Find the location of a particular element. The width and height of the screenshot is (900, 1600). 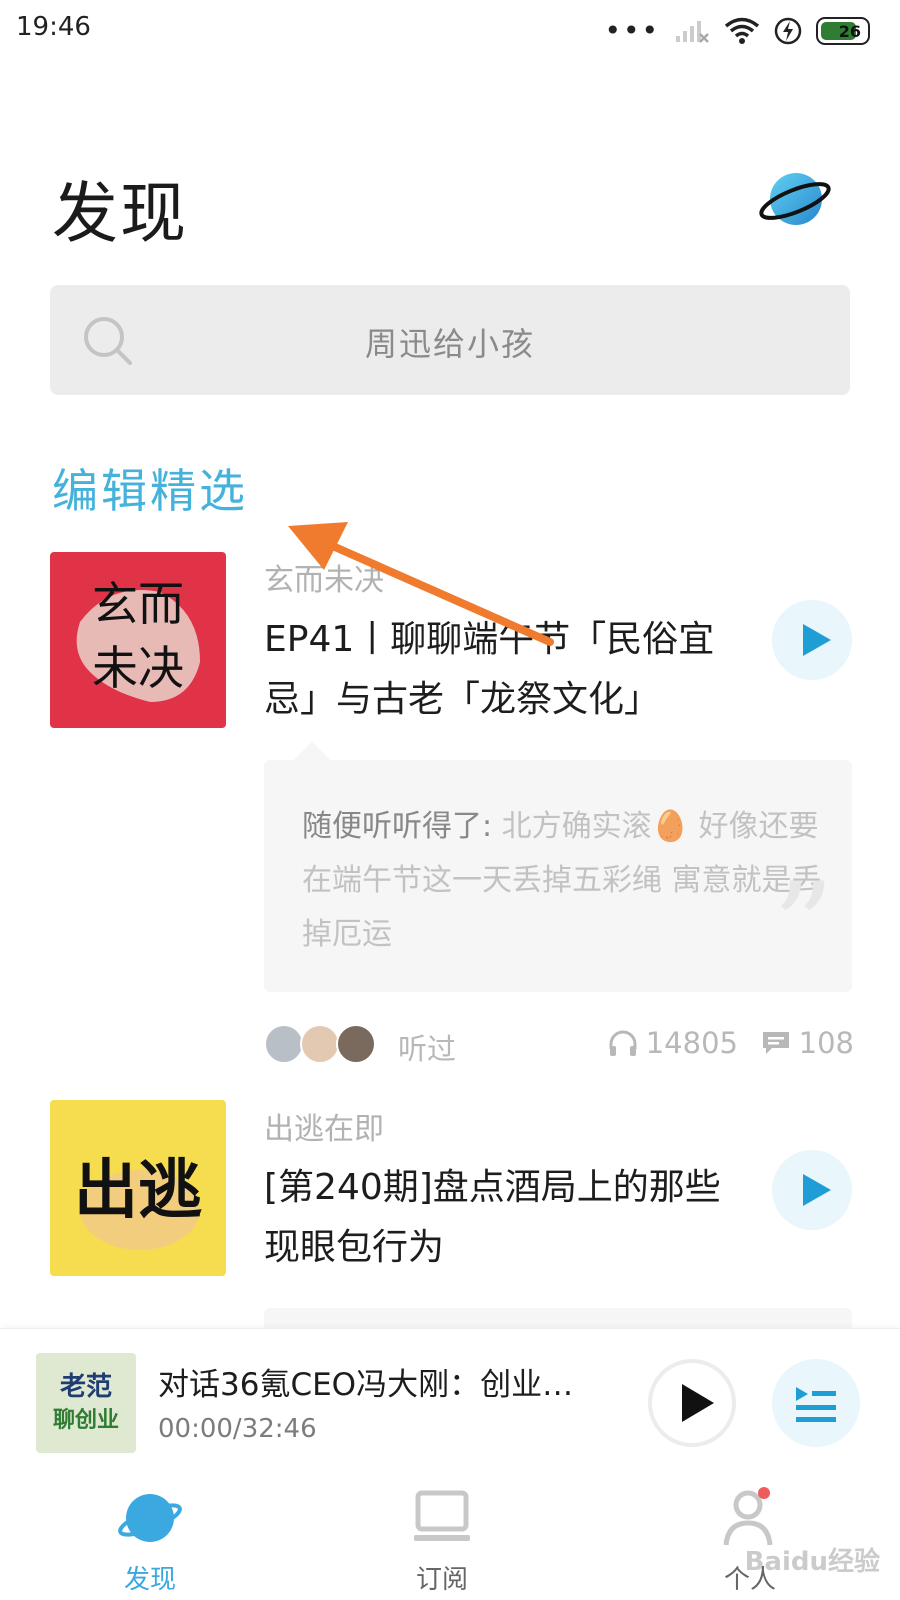

playlist-icon is located at coordinates (816, 1404).